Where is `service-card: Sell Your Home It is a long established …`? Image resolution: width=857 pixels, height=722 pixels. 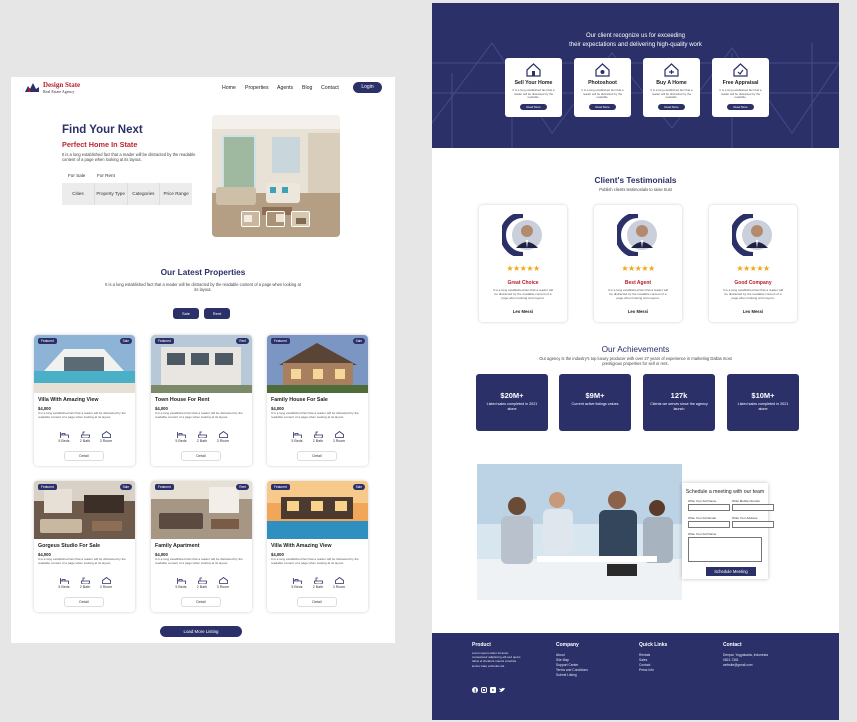 service-card: Sell Your Home It is a long established … is located at coordinates (533, 87).